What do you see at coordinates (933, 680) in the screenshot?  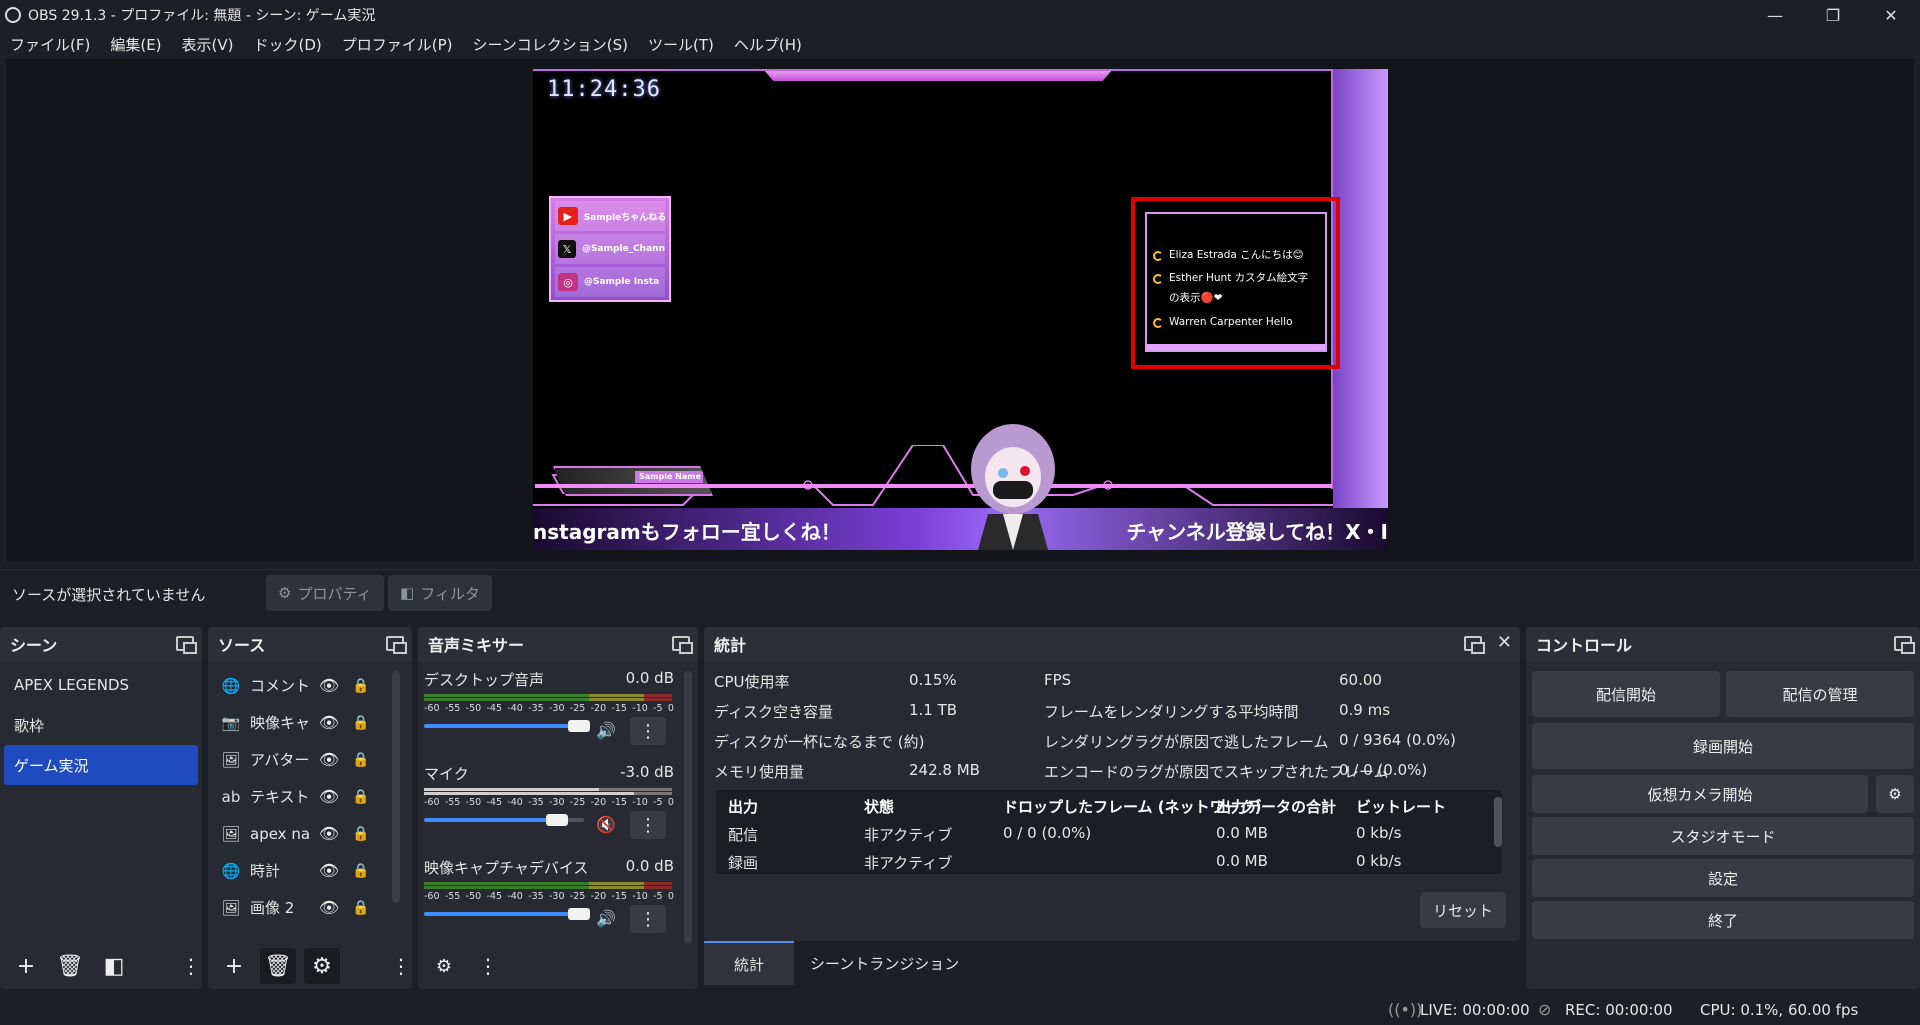 I see `stat-value: 0.15%` at bounding box center [933, 680].